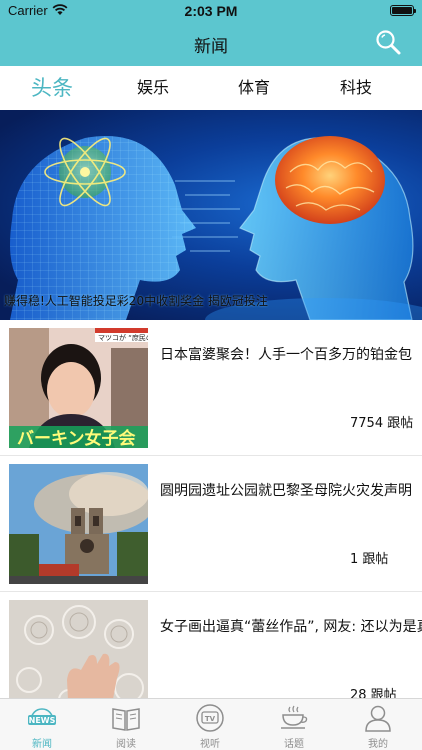 The height and width of the screenshot is (750, 422). What do you see at coordinates (294, 717) in the screenshot?
I see `coffee-cup-icon` at bounding box center [294, 717].